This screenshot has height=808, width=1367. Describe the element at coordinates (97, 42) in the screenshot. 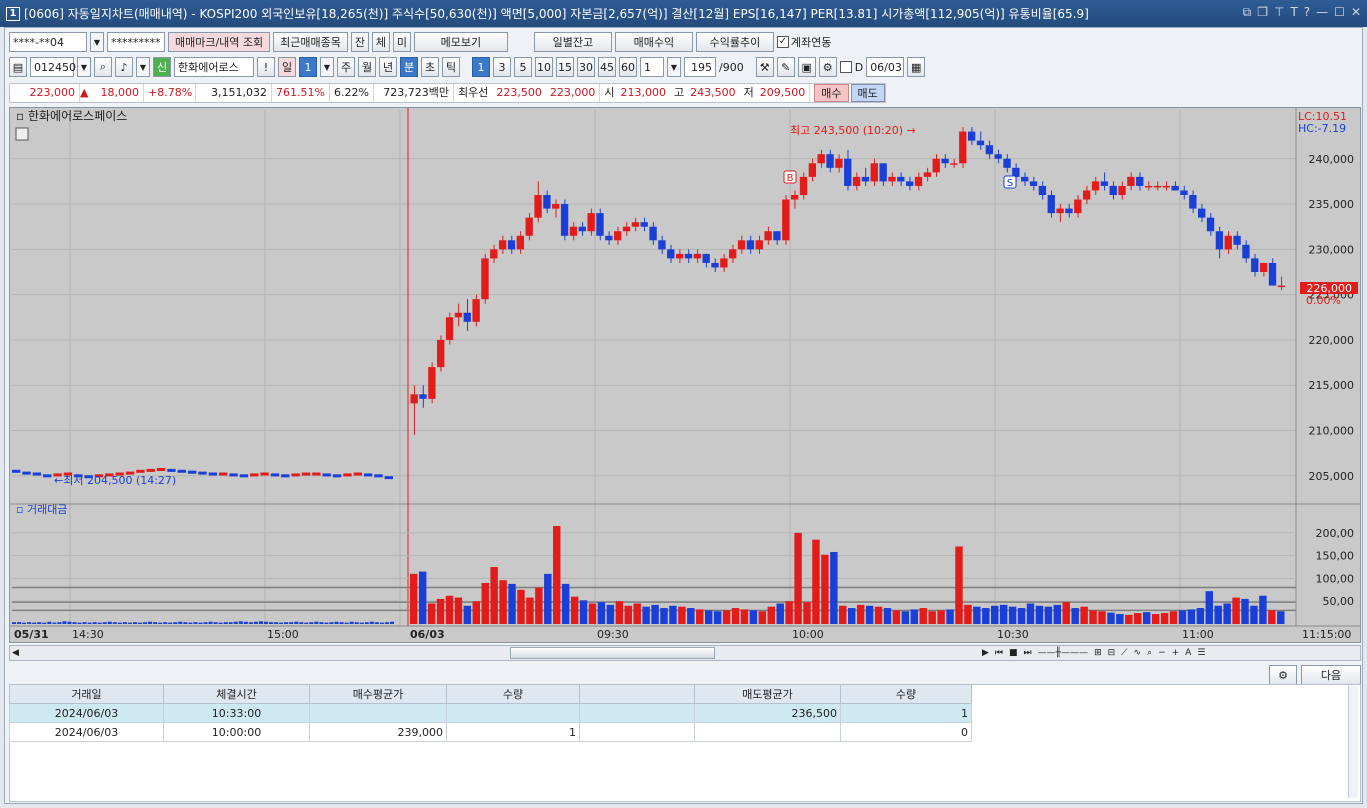

I see `account-dropdown: ▼` at that location.